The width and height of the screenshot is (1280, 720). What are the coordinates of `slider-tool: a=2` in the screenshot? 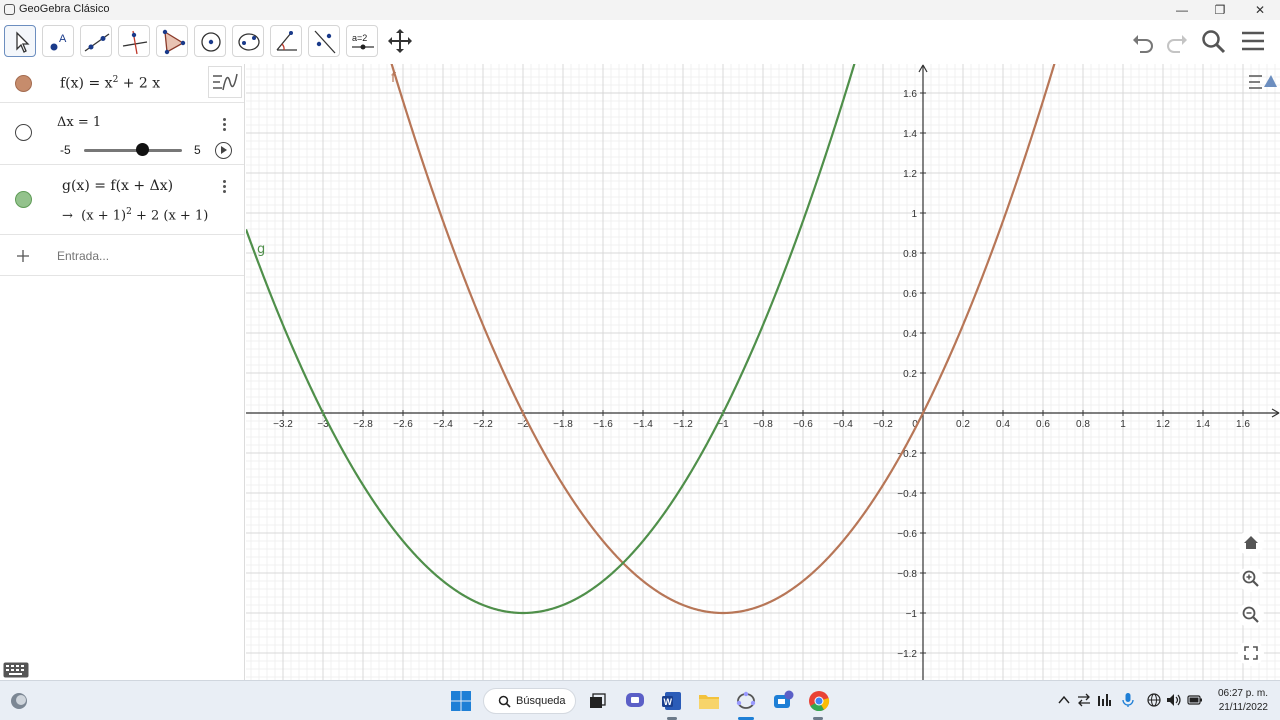 It's located at (362, 41).